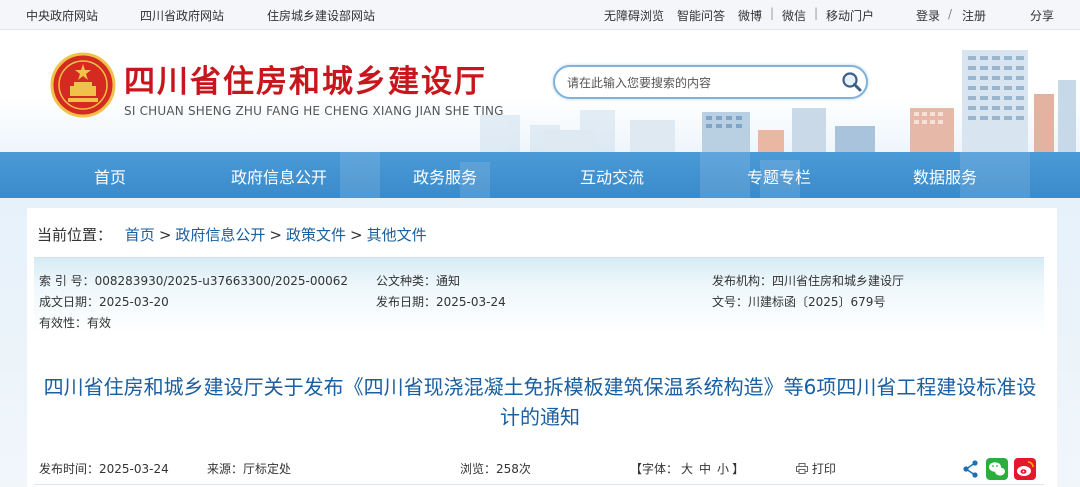 The image size is (1080, 487). I want to click on font-size-close: 】, so click(738, 469).